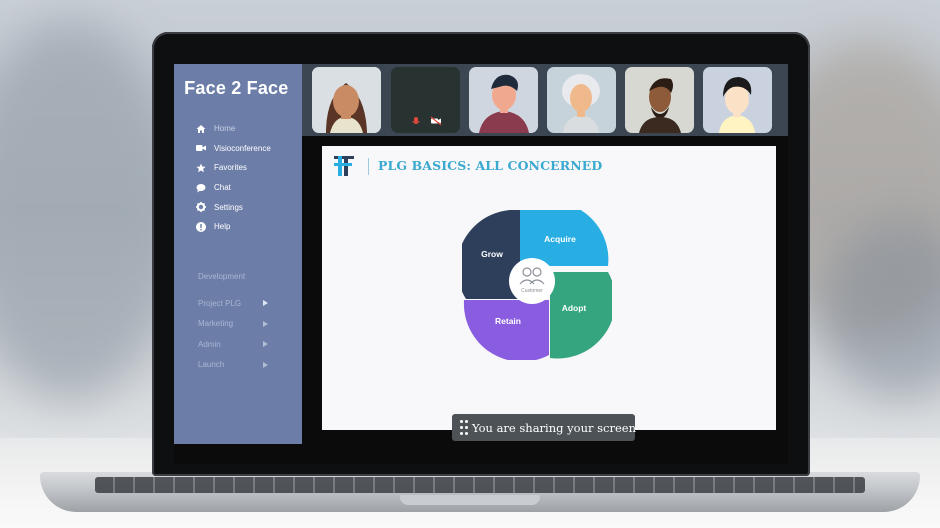 The image size is (940, 528). I want to click on sidebar-item-settings: Settings, so click(233, 207).